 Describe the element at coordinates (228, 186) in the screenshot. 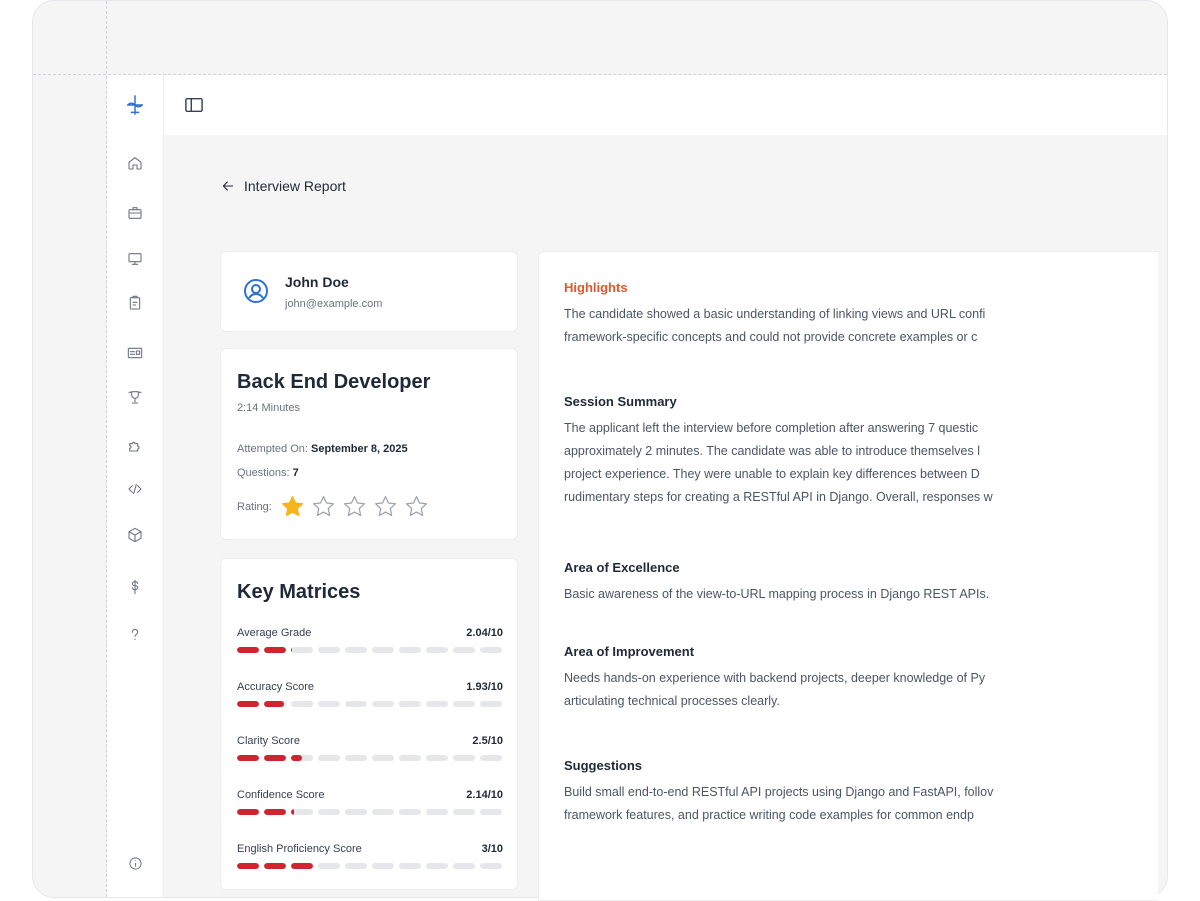

I see `arrow-left-icon` at that location.